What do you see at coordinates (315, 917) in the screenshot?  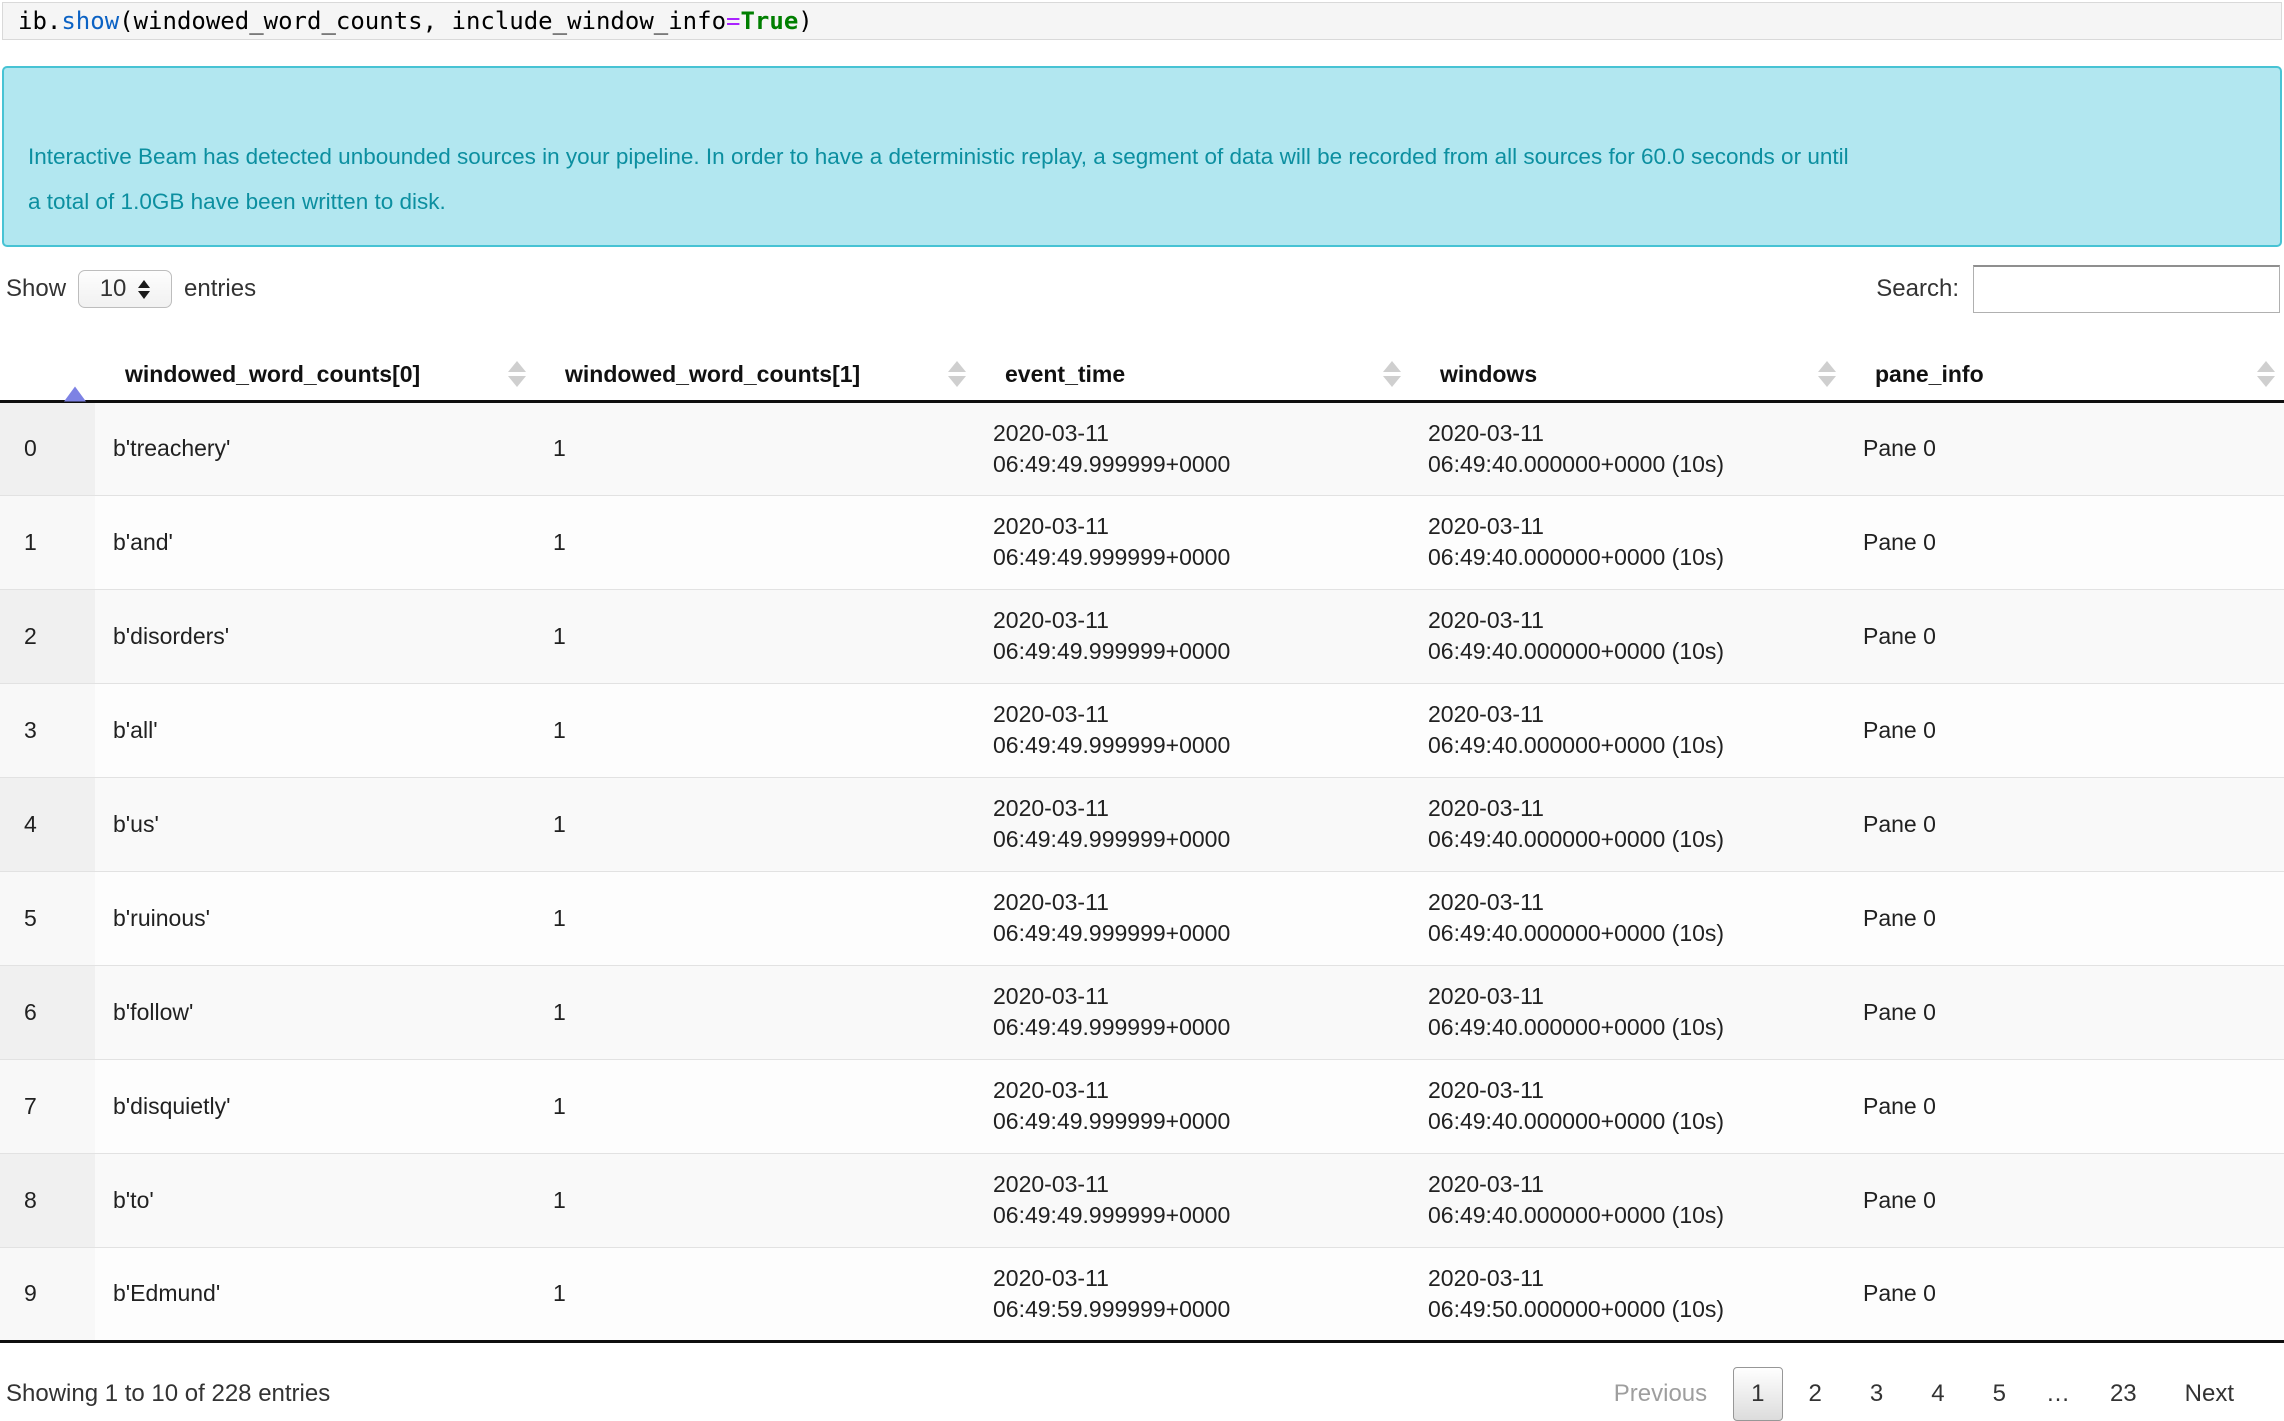 I see `cell-word: b'ruinous'` at bounding box center [315, 917].